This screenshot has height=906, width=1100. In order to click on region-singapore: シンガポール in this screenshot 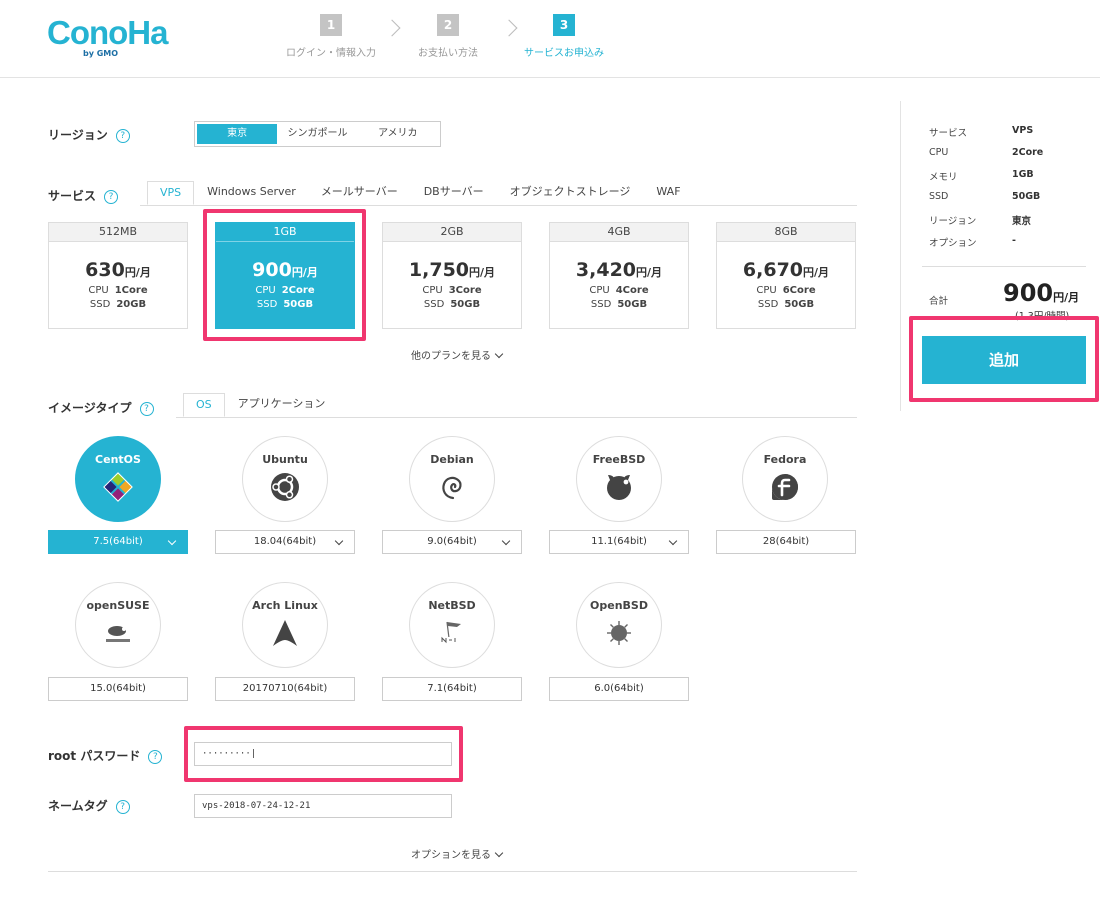, I will do `click(317, 134)`.